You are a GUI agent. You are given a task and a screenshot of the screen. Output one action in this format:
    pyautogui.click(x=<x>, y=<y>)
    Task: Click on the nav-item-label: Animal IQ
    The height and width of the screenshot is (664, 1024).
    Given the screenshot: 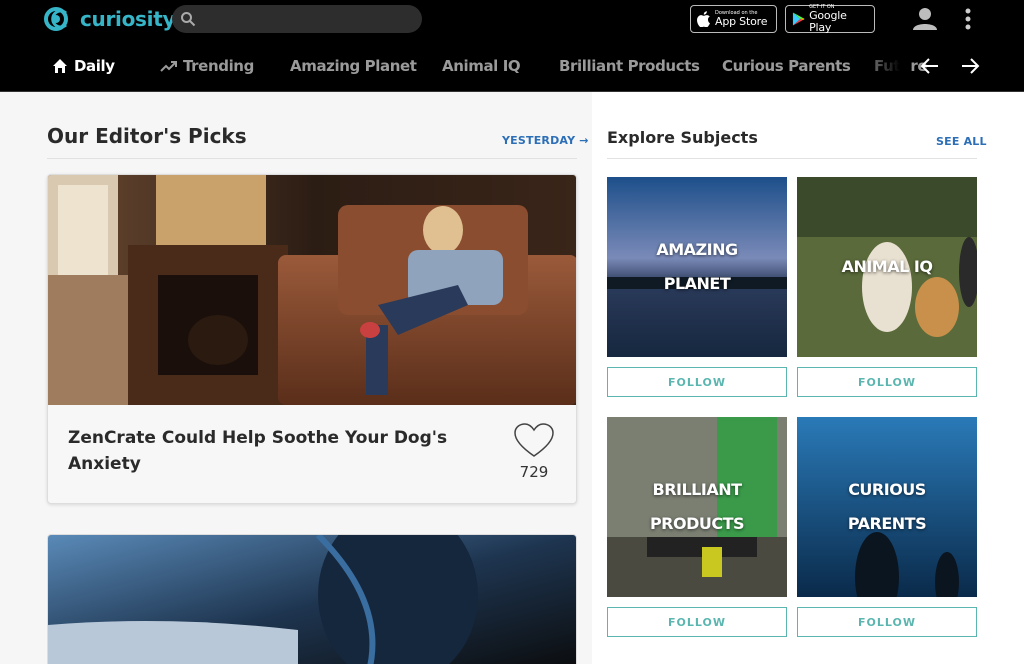 What is the action you would take?
    pyautogui.click(x=481, y=66)
    